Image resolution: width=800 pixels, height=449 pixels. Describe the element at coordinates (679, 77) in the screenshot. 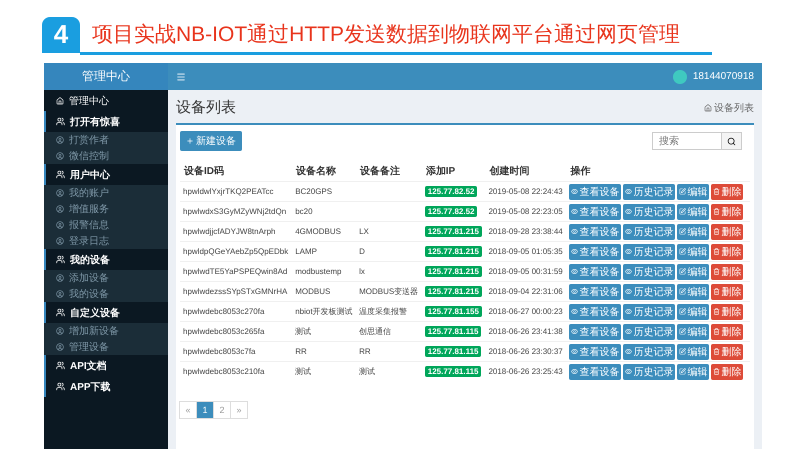

I see `avatar` at that location.